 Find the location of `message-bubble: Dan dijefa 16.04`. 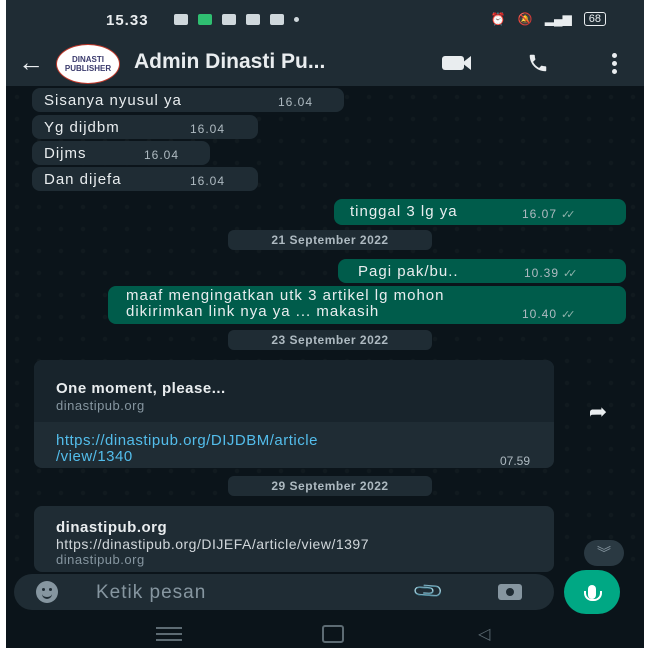

message-bubble: Dan dijefa 16.04 is located at coordinates (145, 179).